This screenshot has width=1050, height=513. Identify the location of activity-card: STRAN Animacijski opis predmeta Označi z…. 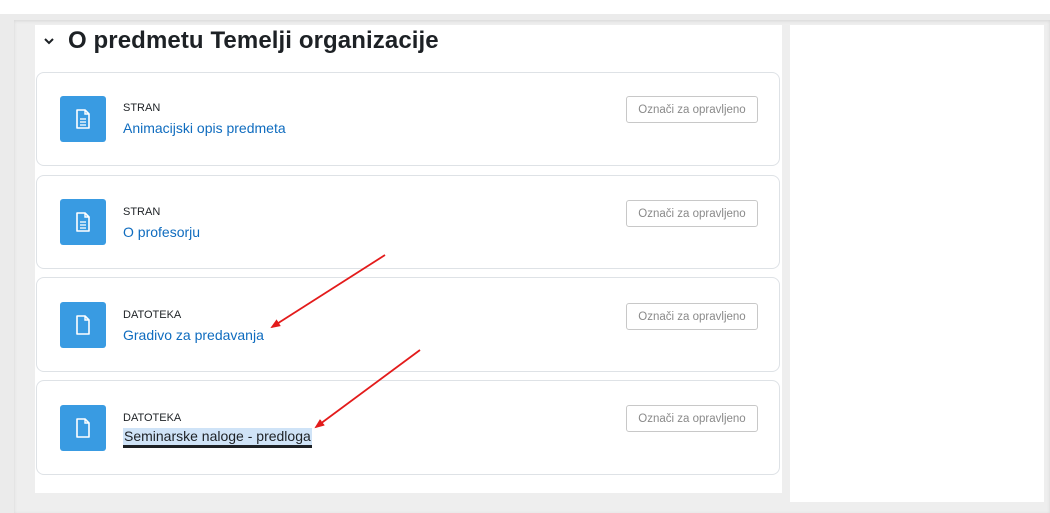
(408, 119).